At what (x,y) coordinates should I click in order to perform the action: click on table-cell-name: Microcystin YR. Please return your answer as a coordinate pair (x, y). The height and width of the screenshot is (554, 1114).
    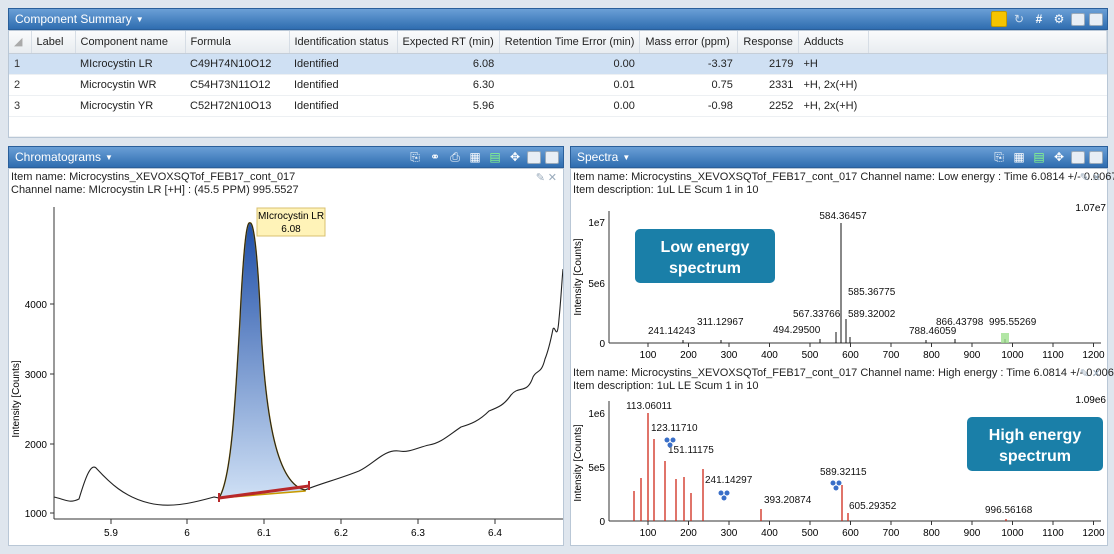
    Looking at the image, I should click on (130, 106).